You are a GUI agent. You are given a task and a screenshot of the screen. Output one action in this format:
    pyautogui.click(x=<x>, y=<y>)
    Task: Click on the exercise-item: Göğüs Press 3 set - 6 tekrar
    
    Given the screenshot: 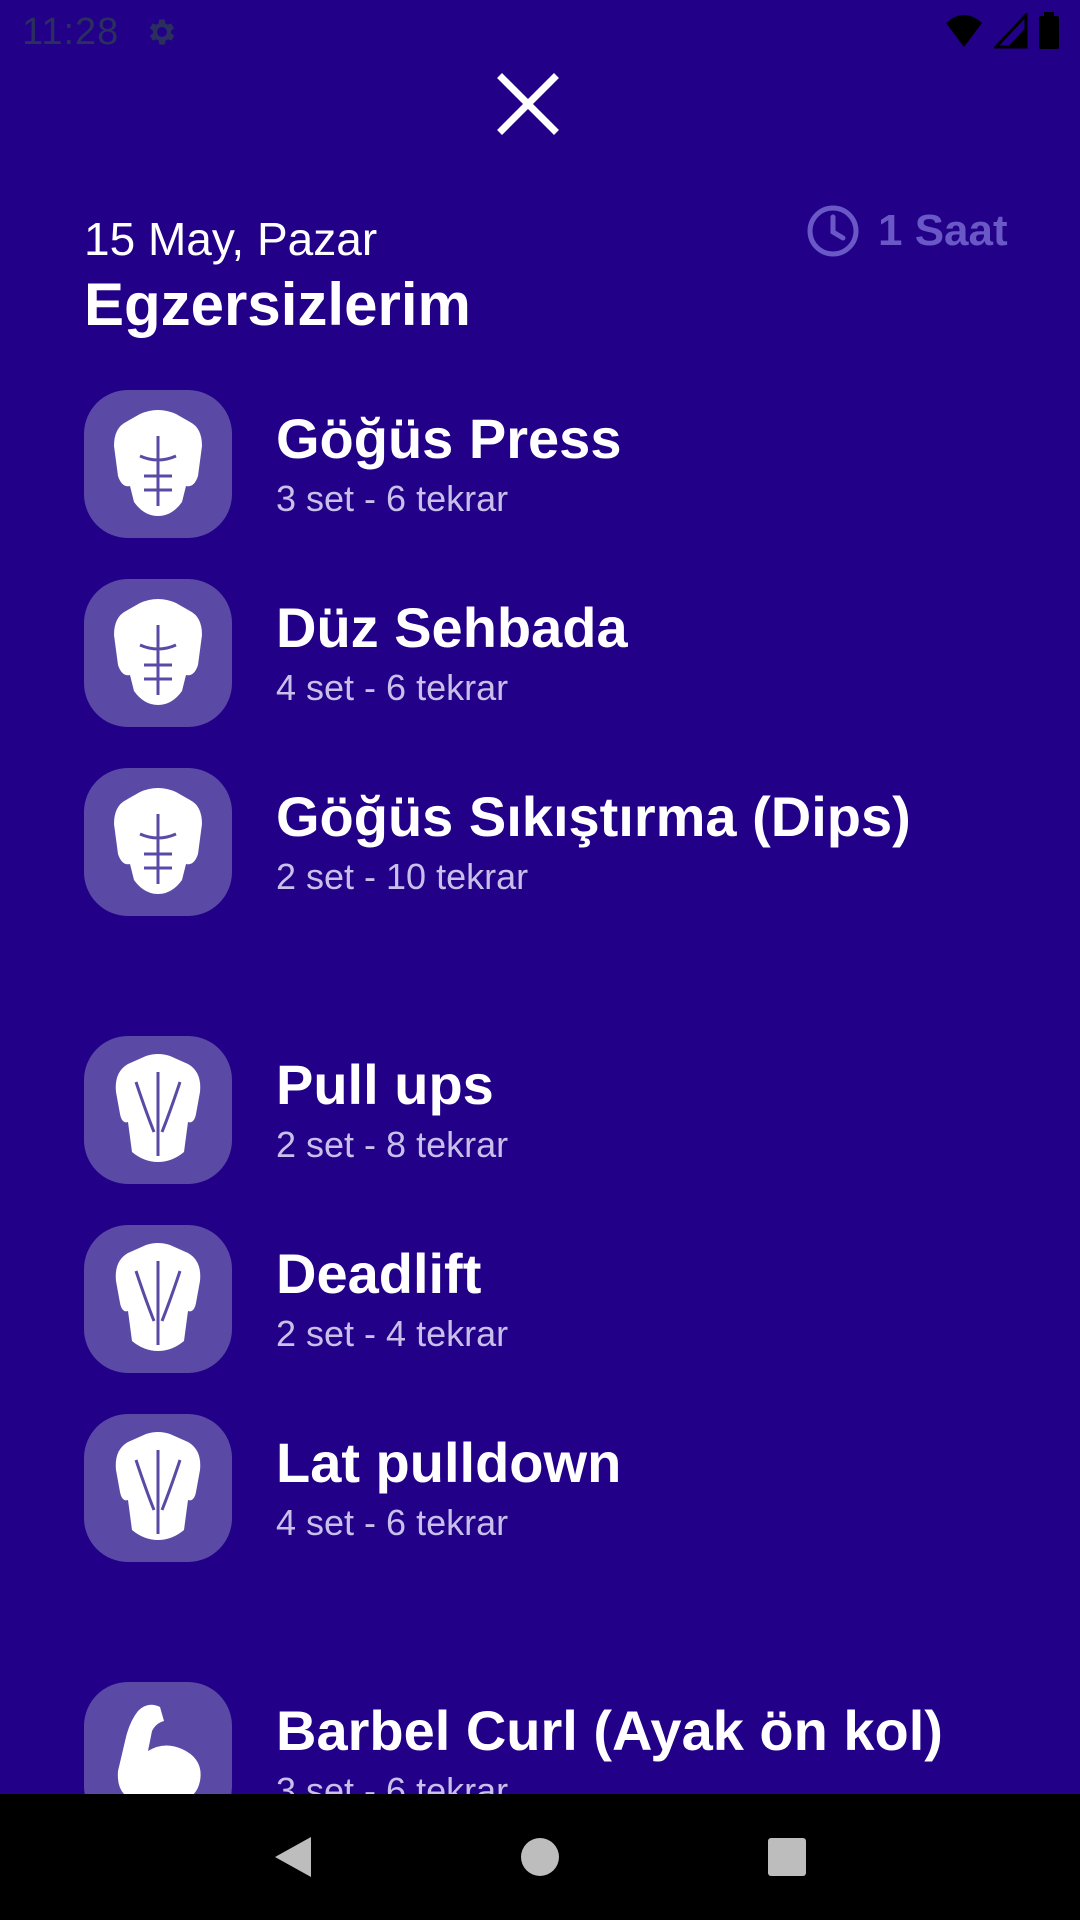 What is the action you would take?
    pyautogui.click(x=559, y=464)
    